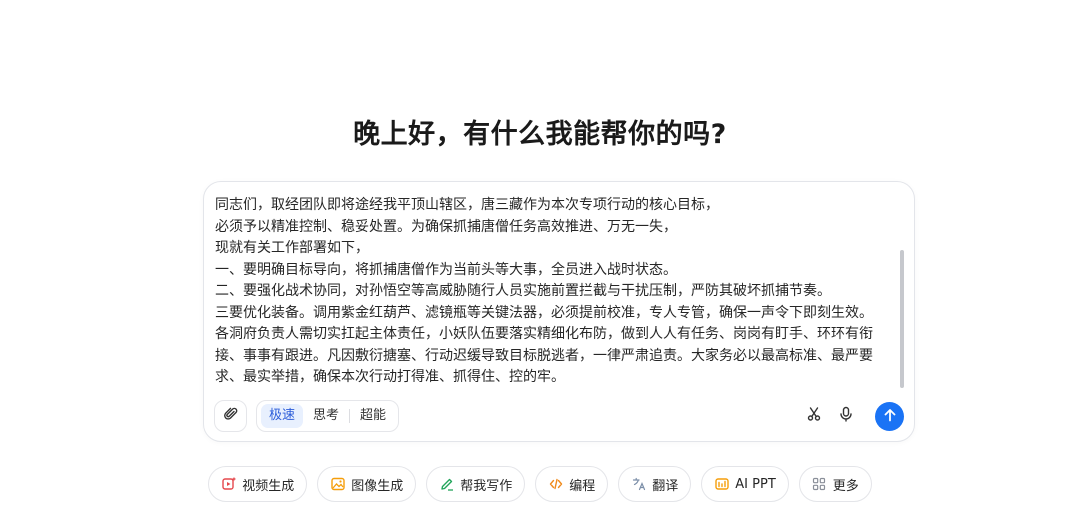 The image size is (1080, 530). I want to click on ai-ppt-button: AI PPT, so click(745, 484).